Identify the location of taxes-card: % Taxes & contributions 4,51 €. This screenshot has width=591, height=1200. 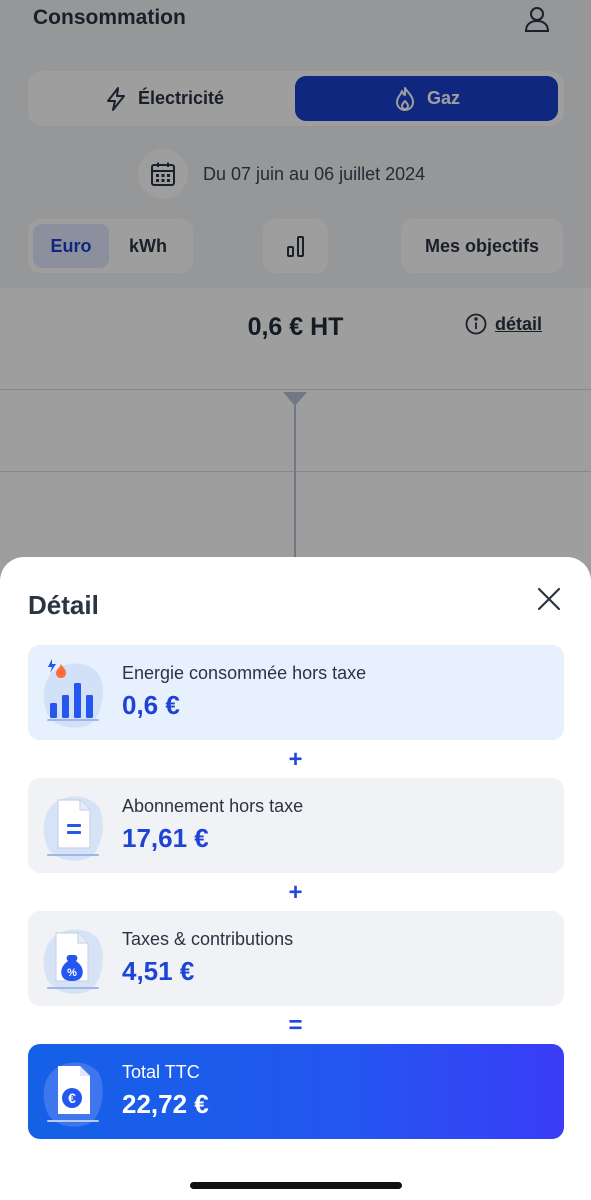
(296, 958).